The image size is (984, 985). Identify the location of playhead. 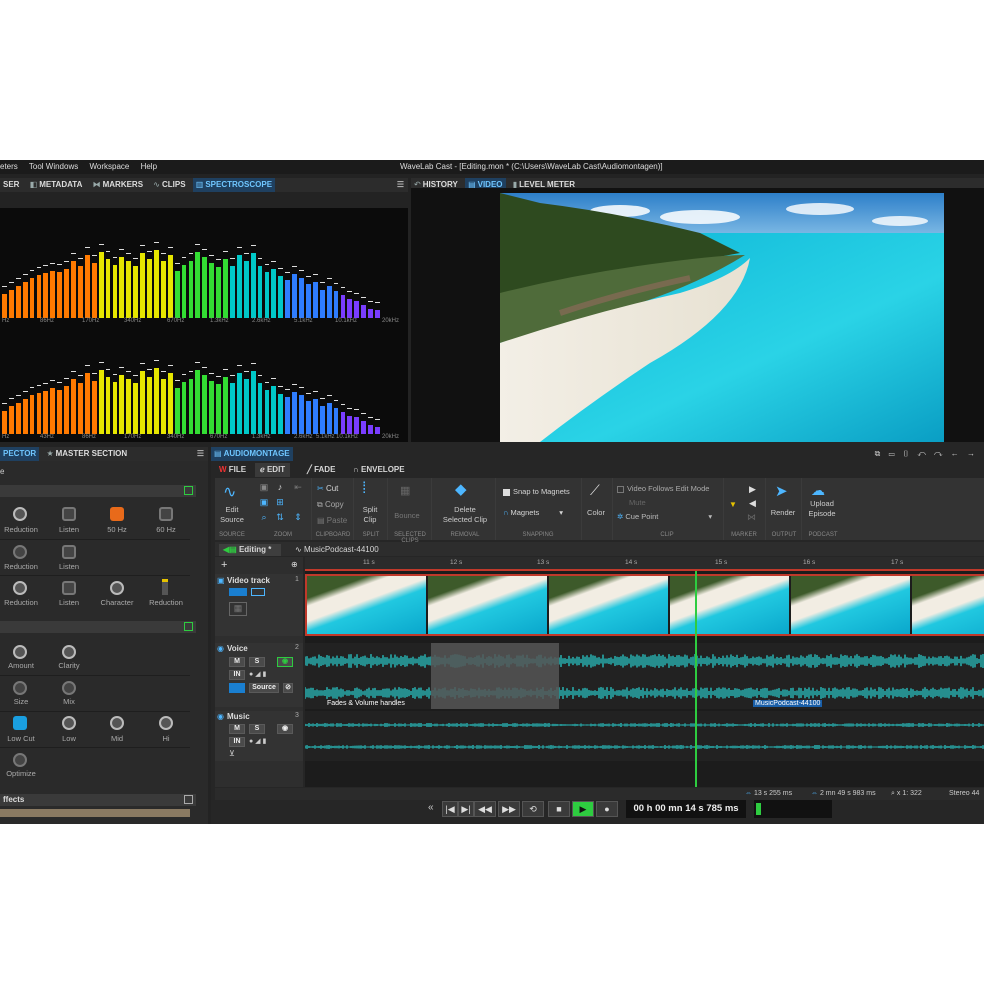
(696, 679).